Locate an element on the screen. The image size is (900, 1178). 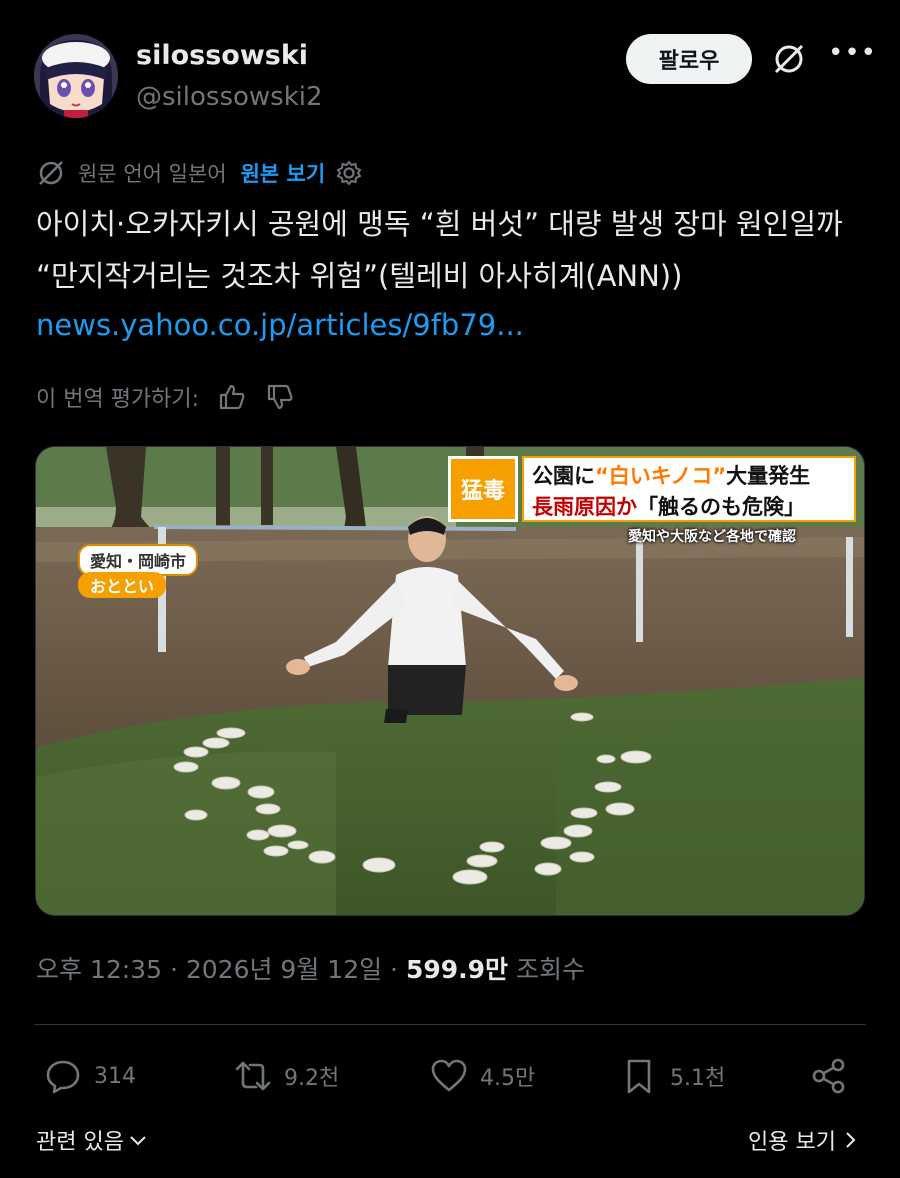
rate-translation: 이 번역 평가하기: is located at coordinates (165, 397).